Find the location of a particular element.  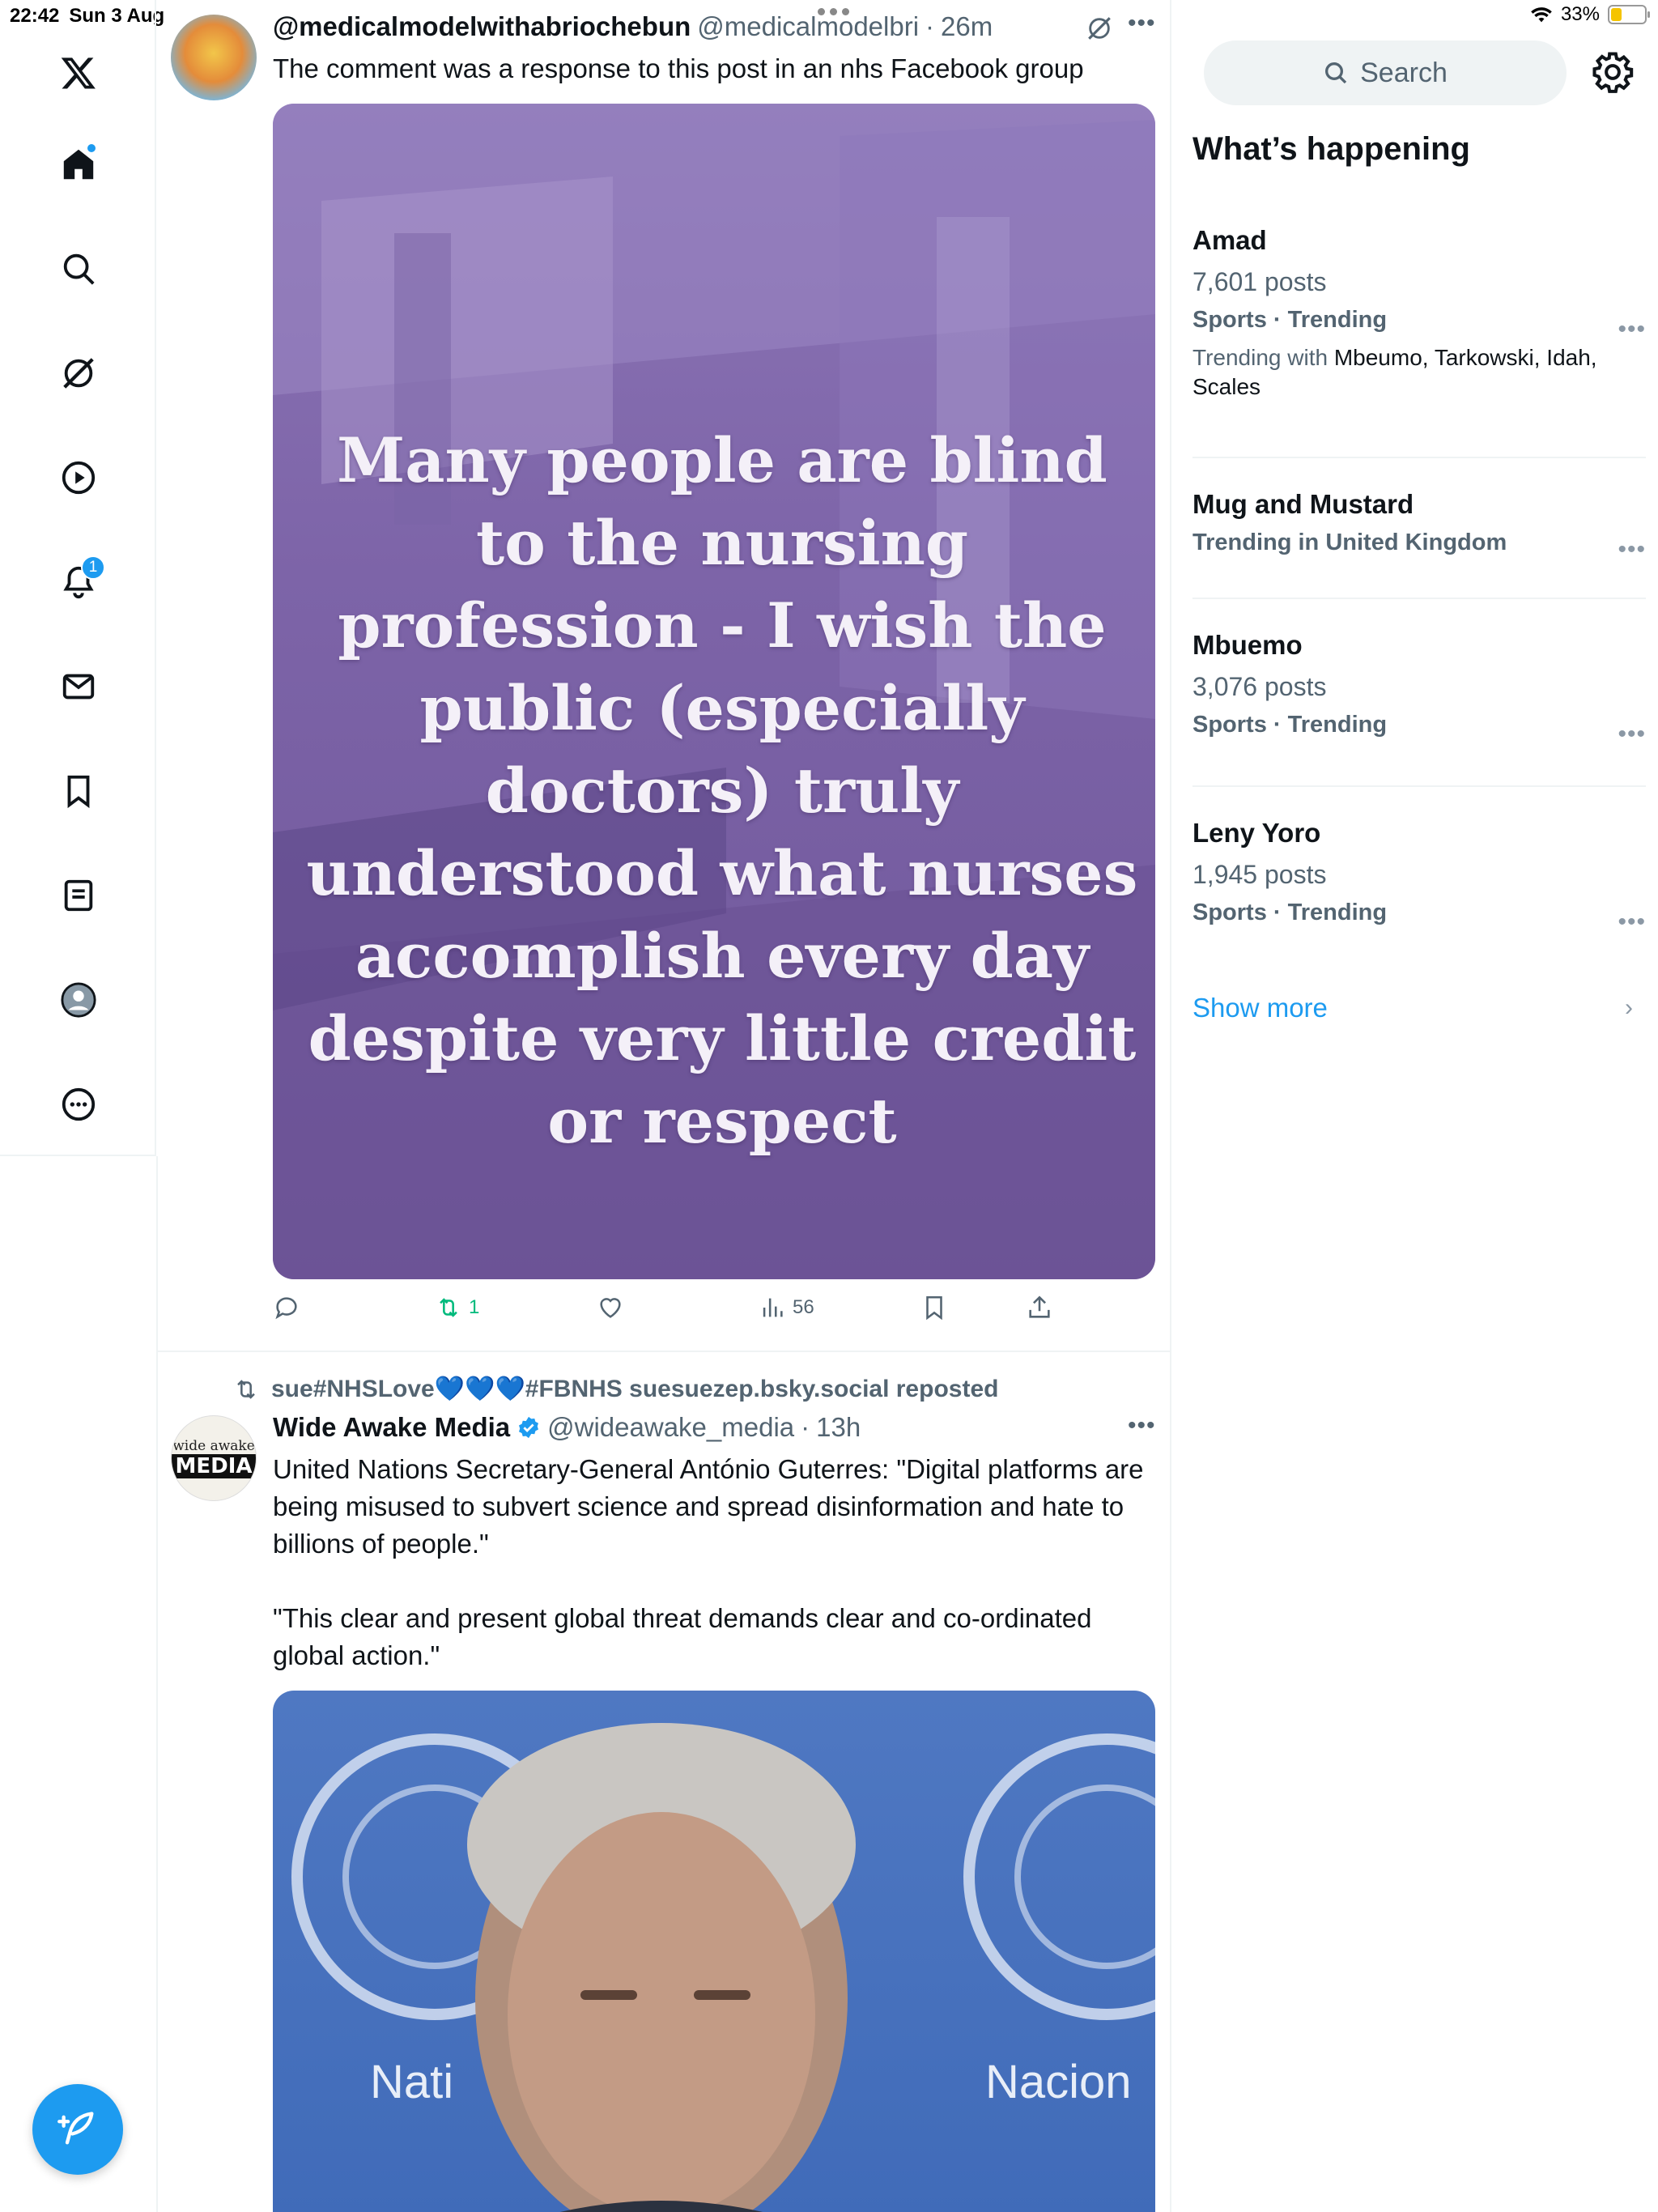

repost-context-icon is located at coordinates (246, 1389).